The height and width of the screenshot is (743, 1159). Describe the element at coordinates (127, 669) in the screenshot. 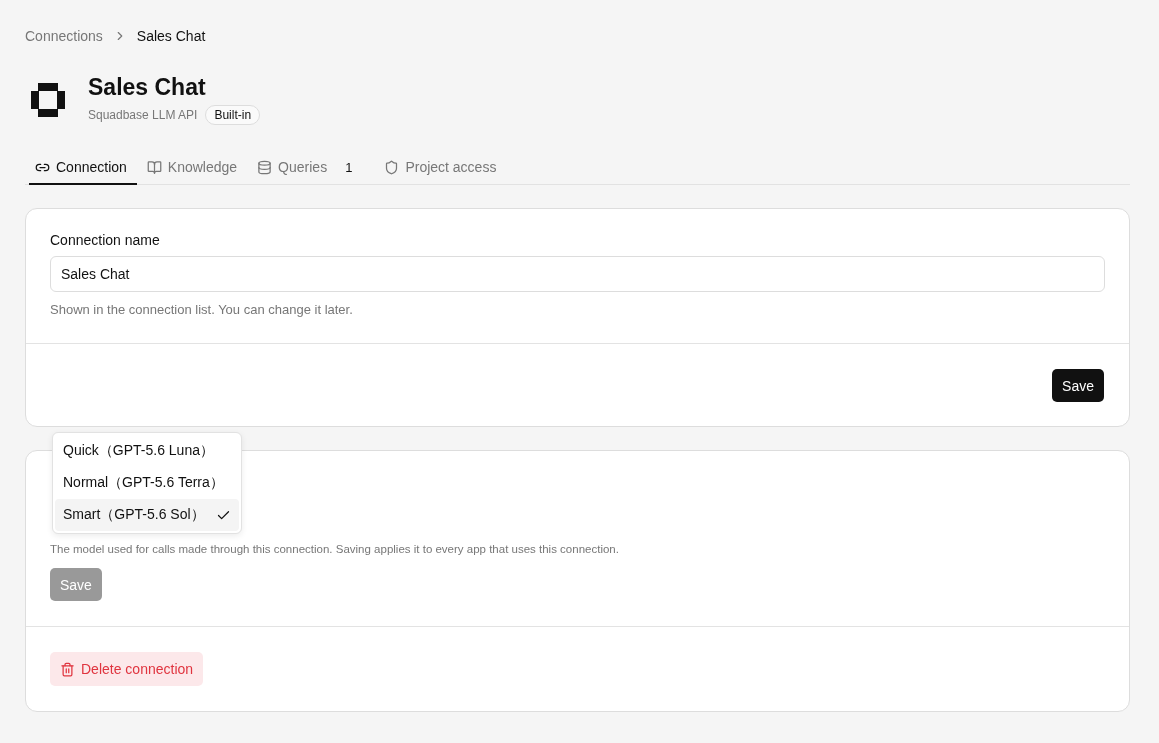

I see `delete-button: Delete connection` at that location.